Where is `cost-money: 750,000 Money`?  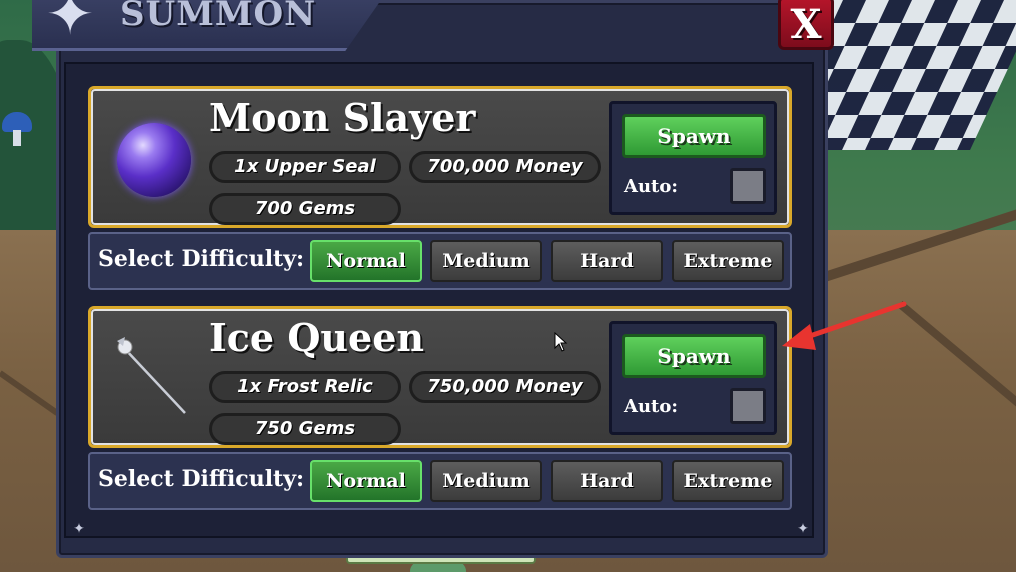 cost-money: 750,000 Money is located at coordinates (505, 387).